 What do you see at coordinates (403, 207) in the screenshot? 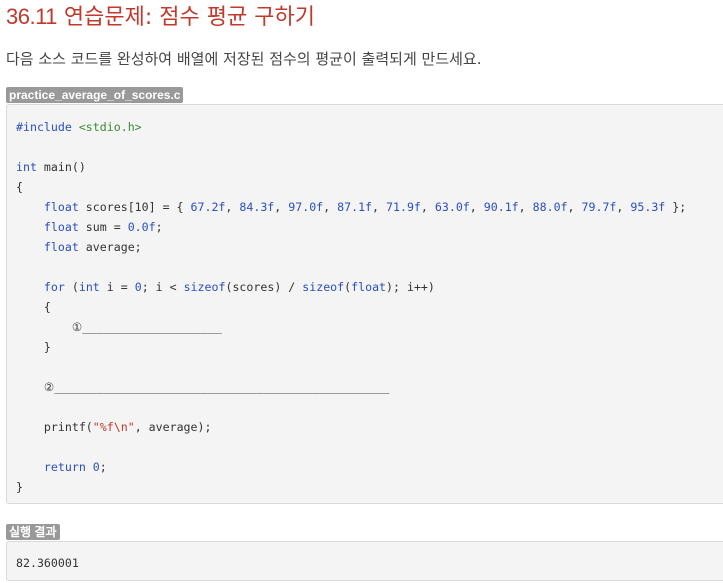
I see `code-number: 71.9f` at bounding box center [403, 207].